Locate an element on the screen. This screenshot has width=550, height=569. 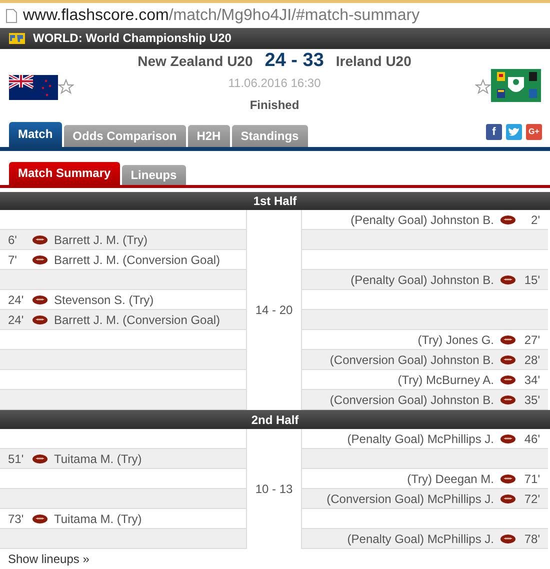
league-title: WORLD: World Championship U20 is located at coordinates (132, 38).